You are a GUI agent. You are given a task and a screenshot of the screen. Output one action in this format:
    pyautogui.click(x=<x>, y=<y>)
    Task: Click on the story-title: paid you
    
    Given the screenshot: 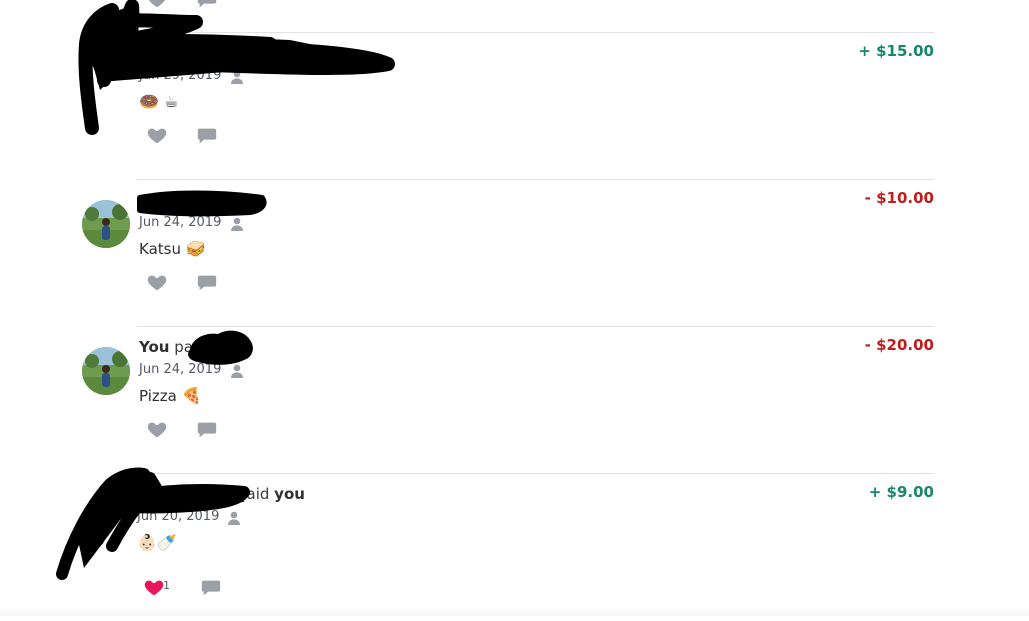 What is the action you would take?
    pyautogui.click(x=222, y=494)
    